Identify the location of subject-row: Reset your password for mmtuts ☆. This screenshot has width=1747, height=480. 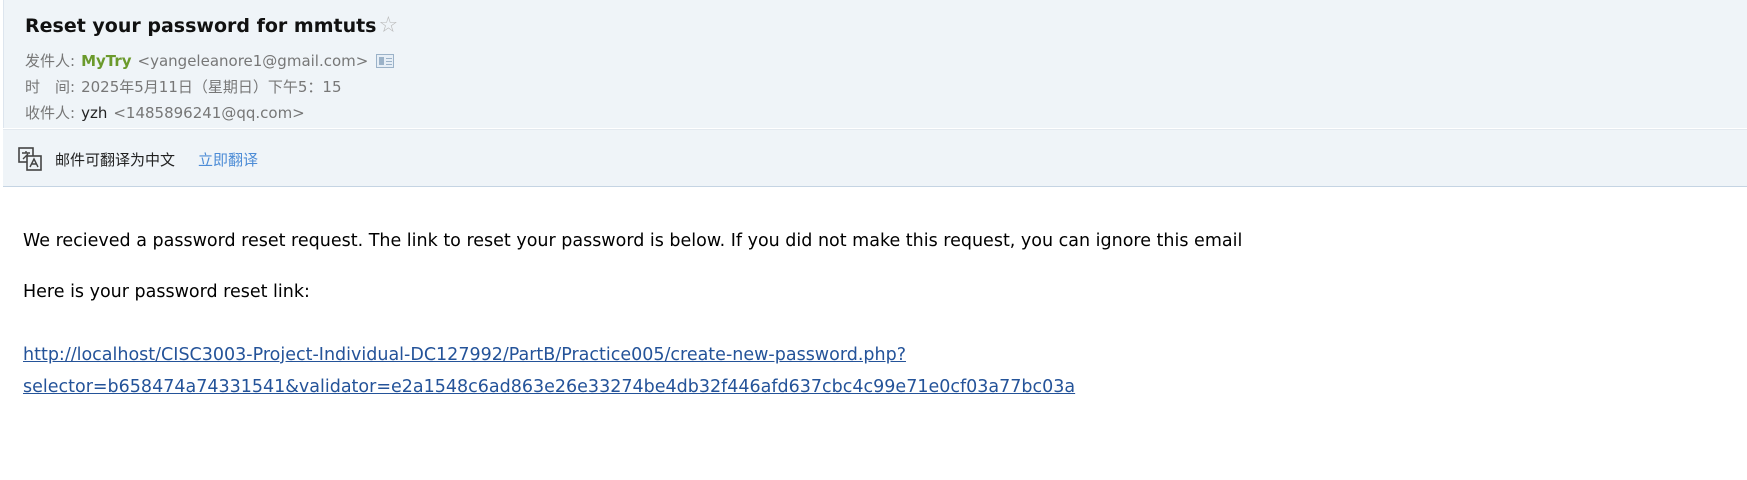
(212, 26).